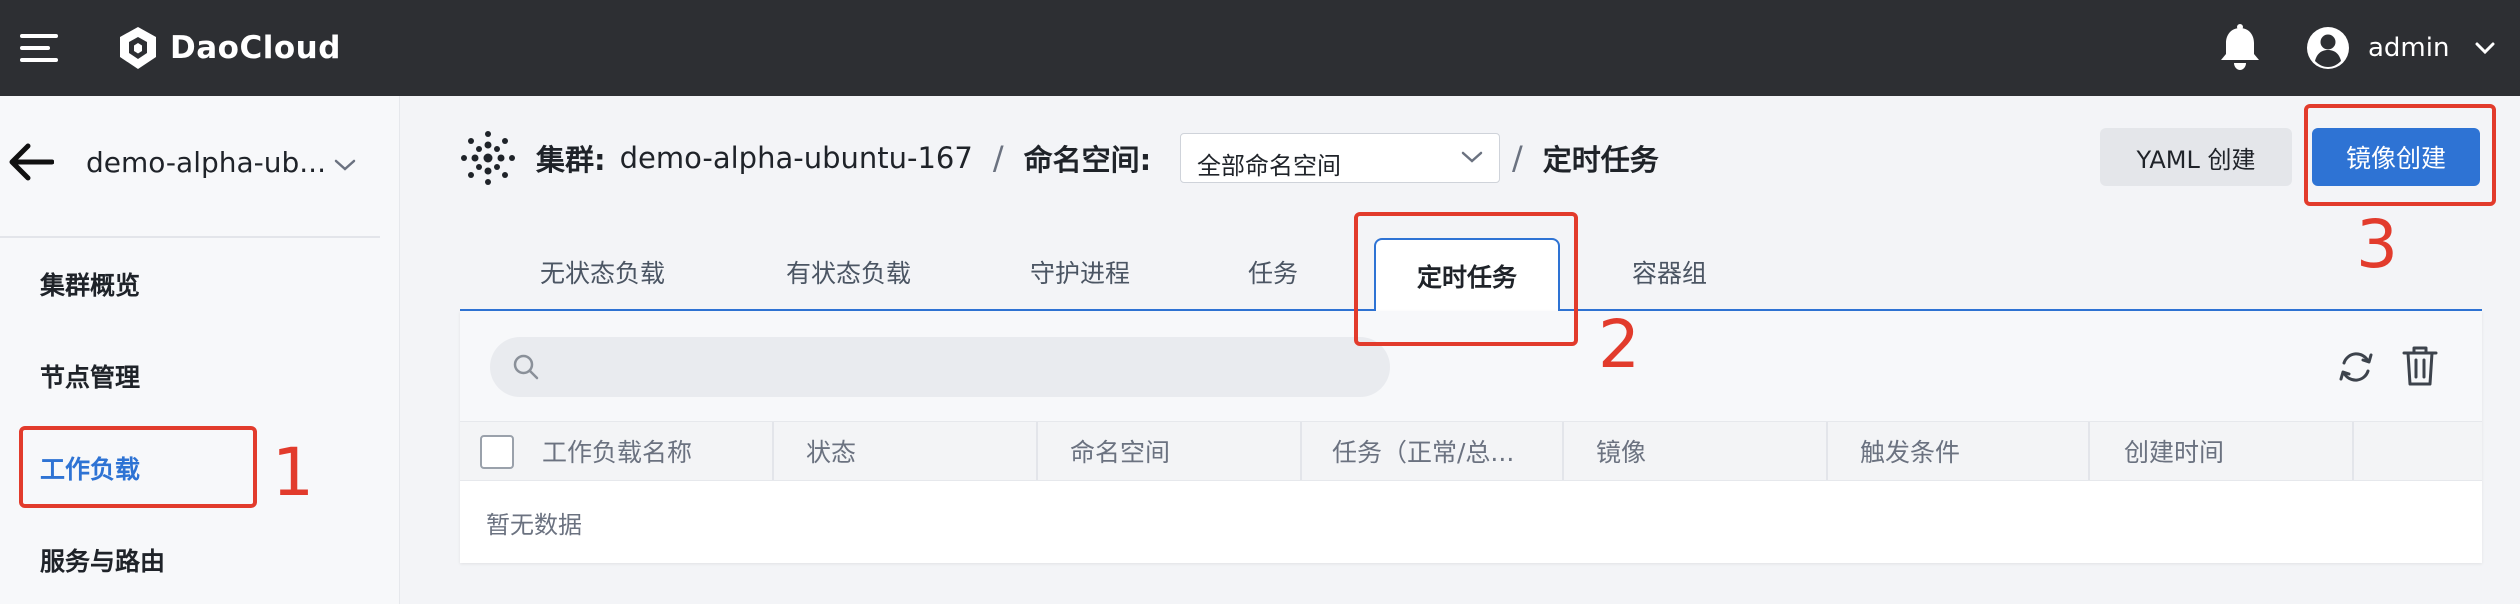  I want to click on sidebar: demo-alpha-ub... 集群概览 节点管理 工作负载 服务与路由, so click(200, 350).